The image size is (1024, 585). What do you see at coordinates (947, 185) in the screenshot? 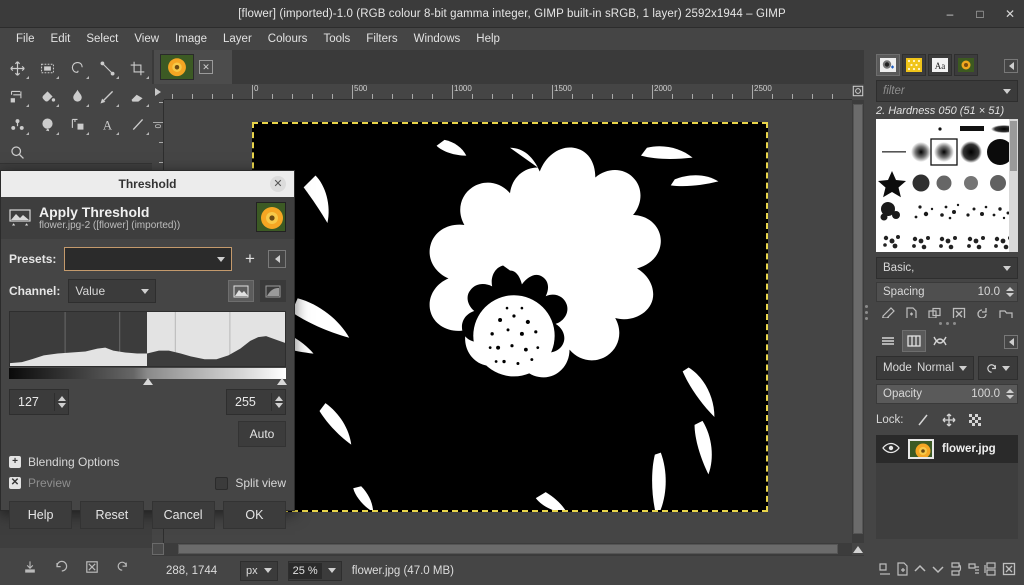
I see `brush-grid` at bounding box center [947, 185].